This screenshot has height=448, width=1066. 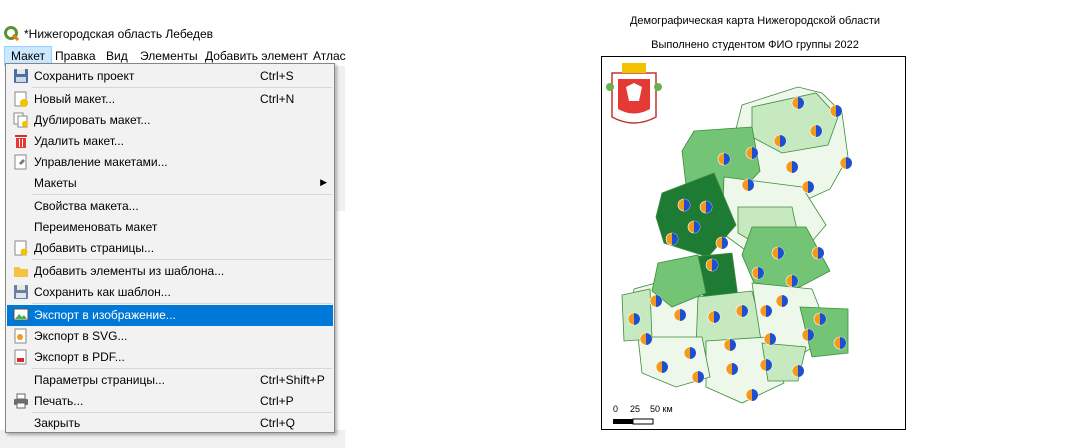 What do you see at coordinates (119, 34) in the screenshot?
I see `window-title: *Нижегородская область Лебедев` at bounding box center [119, 34].